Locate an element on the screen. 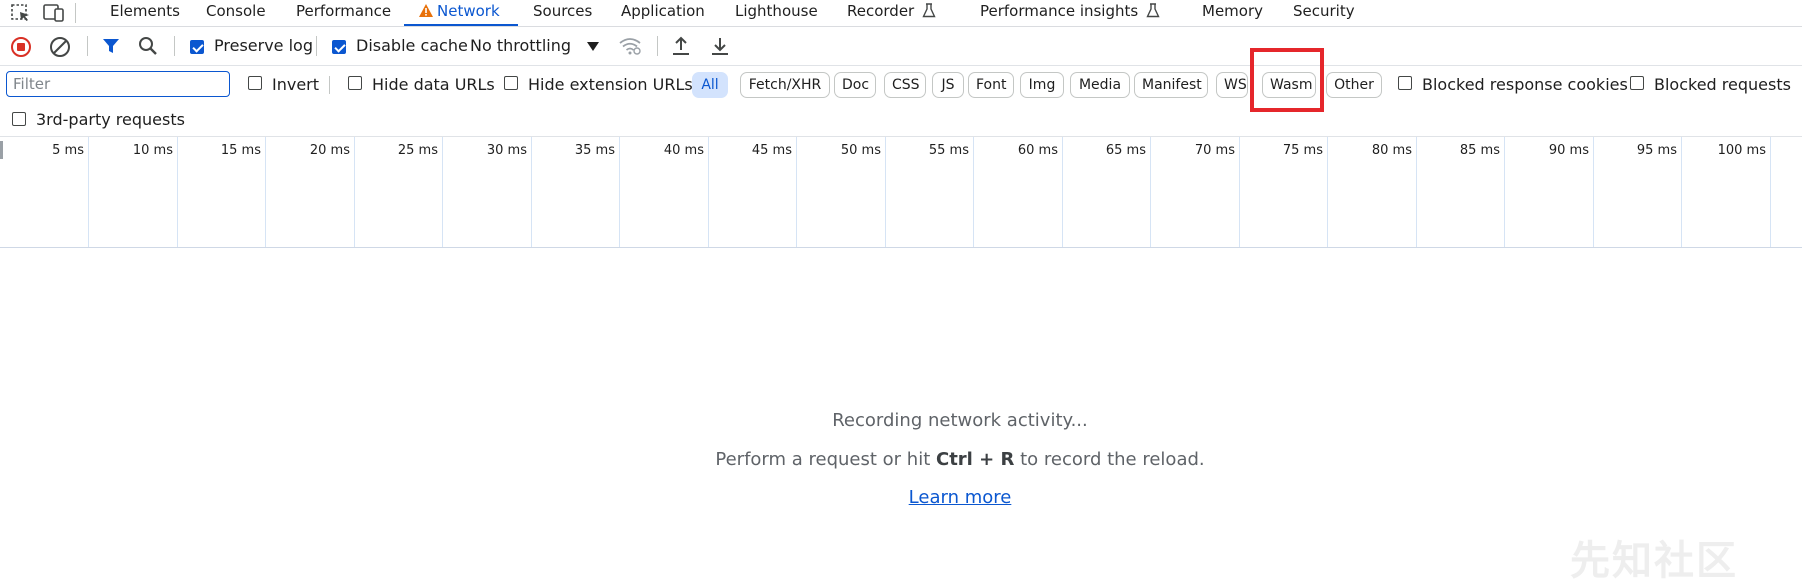 The width and height of the screenshot is (1802, 586). search-icon is located at coordinates (148, 46).